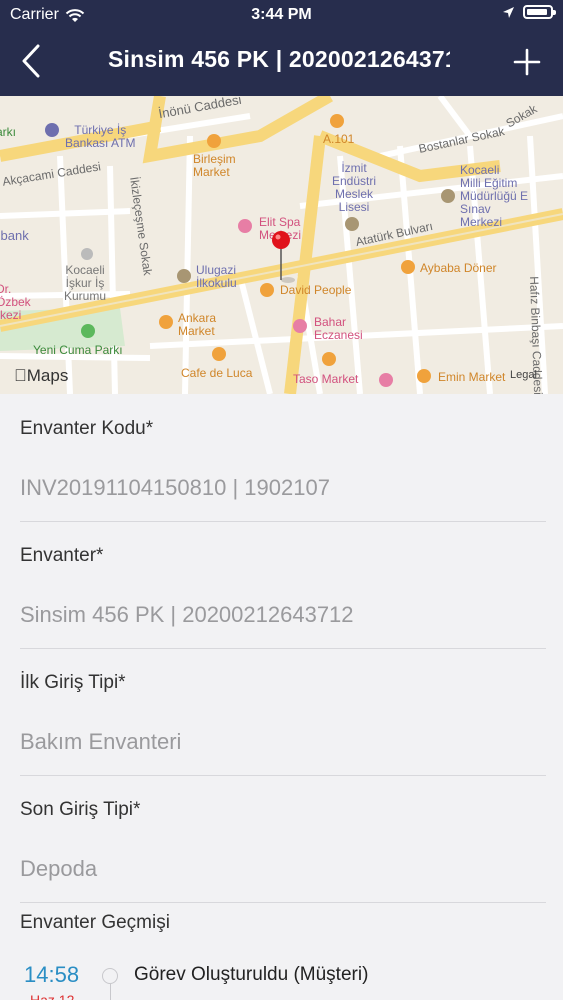 The height and width of the screenshot is (1000, 563). I want to click on field-inventory-code-label: Envanter Kodu*, so click(283, 429).